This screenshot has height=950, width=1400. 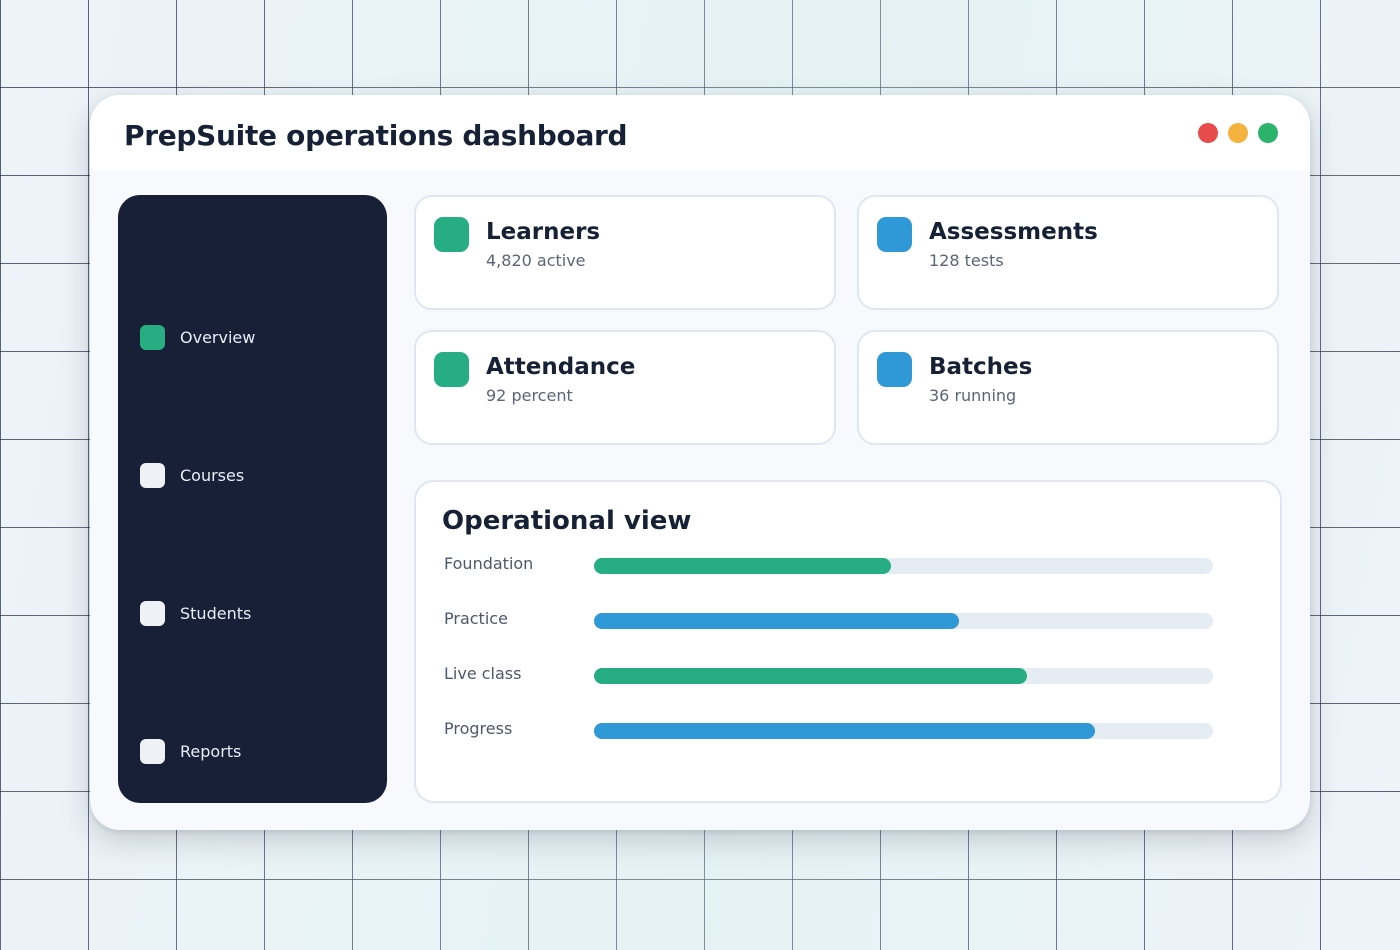 What do you see at coordinates (529, 395) in the screenshot?
I see `card-subtitle: 92 percent` at bounding box center [529, 395].